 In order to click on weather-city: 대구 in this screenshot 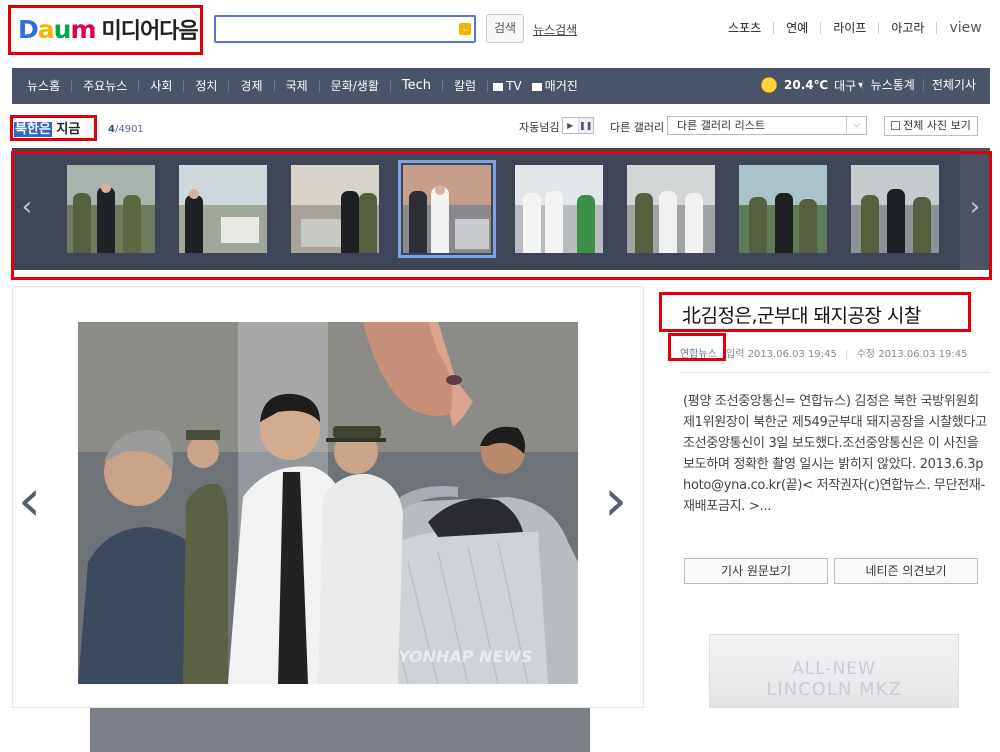, I will do `click(845, 85)`.